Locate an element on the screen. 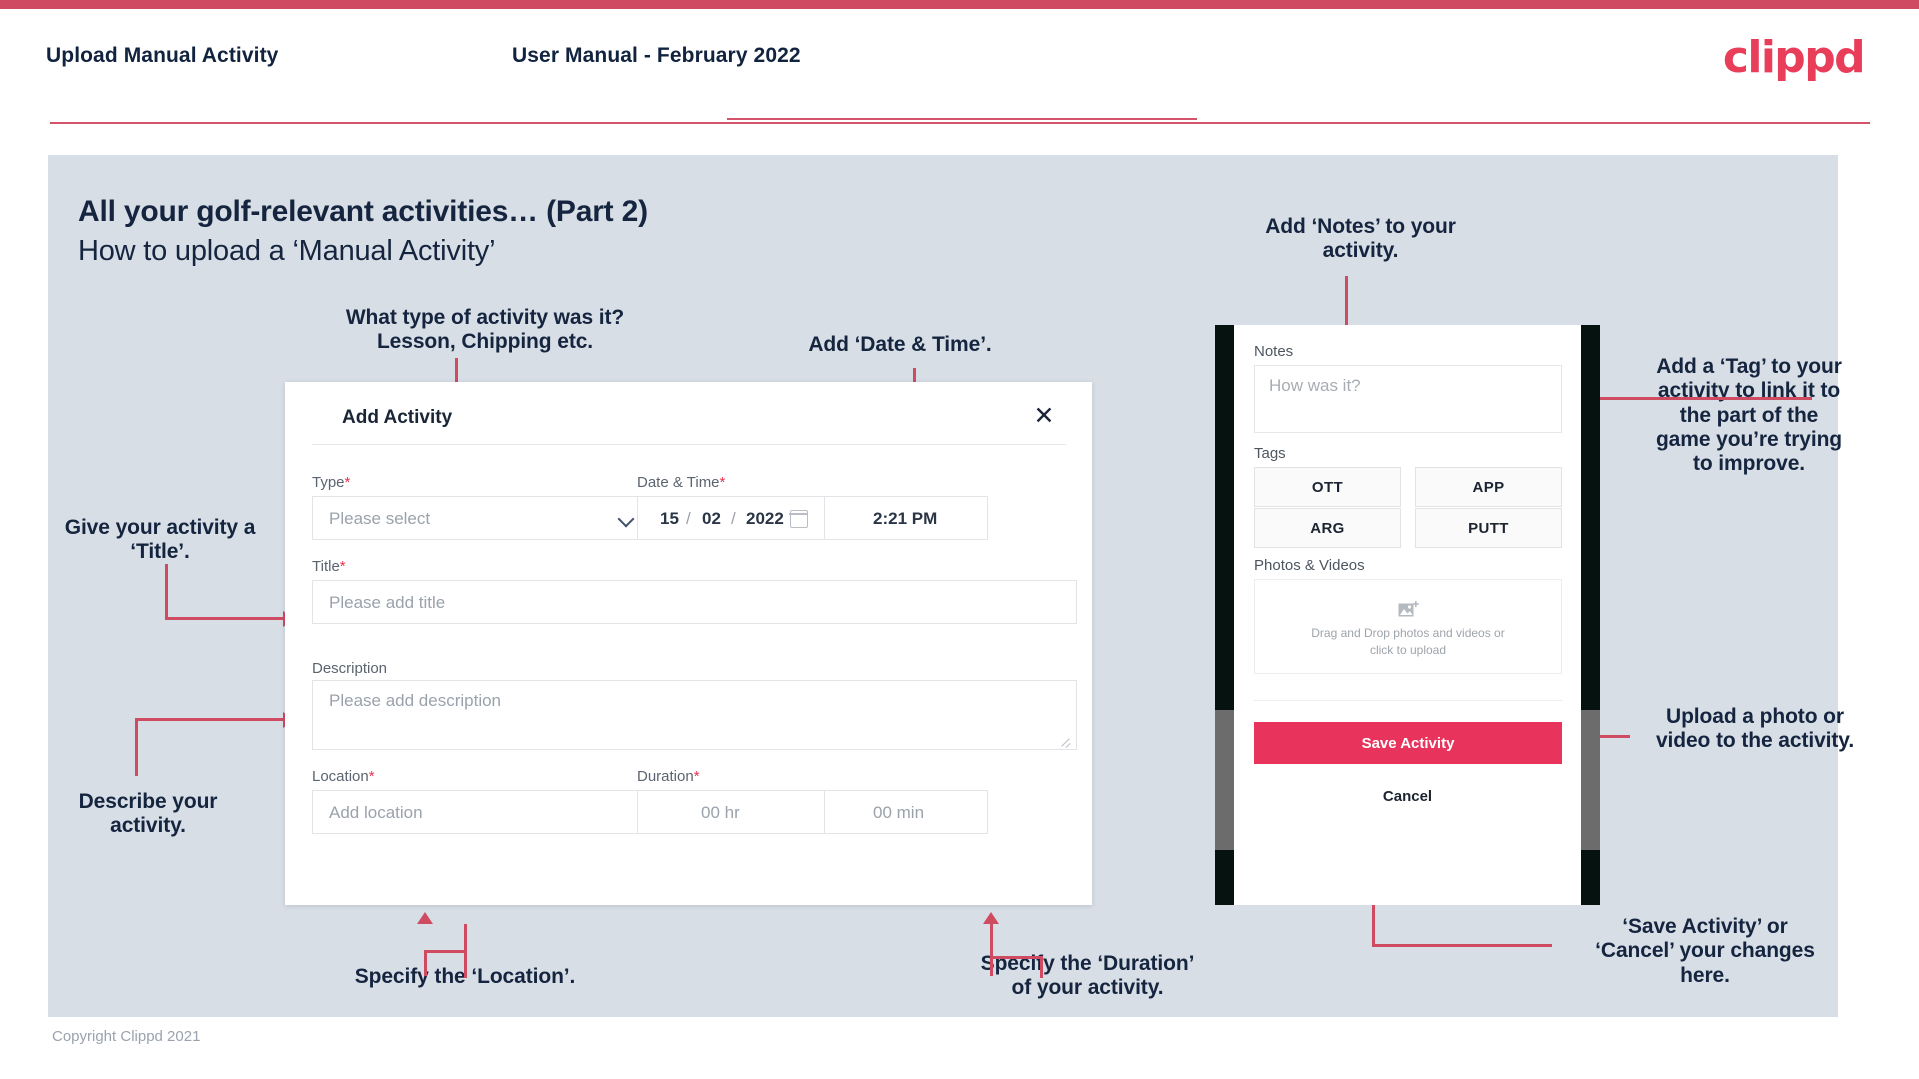 This screenshot has width=1919, height=1079. calendar-icon is located at coordinates (798, 519).